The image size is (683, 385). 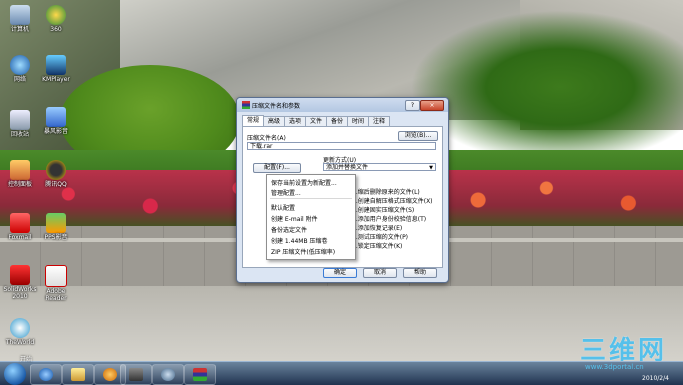 I want to click on taskbar-winrar, so click(x=200, y=374).